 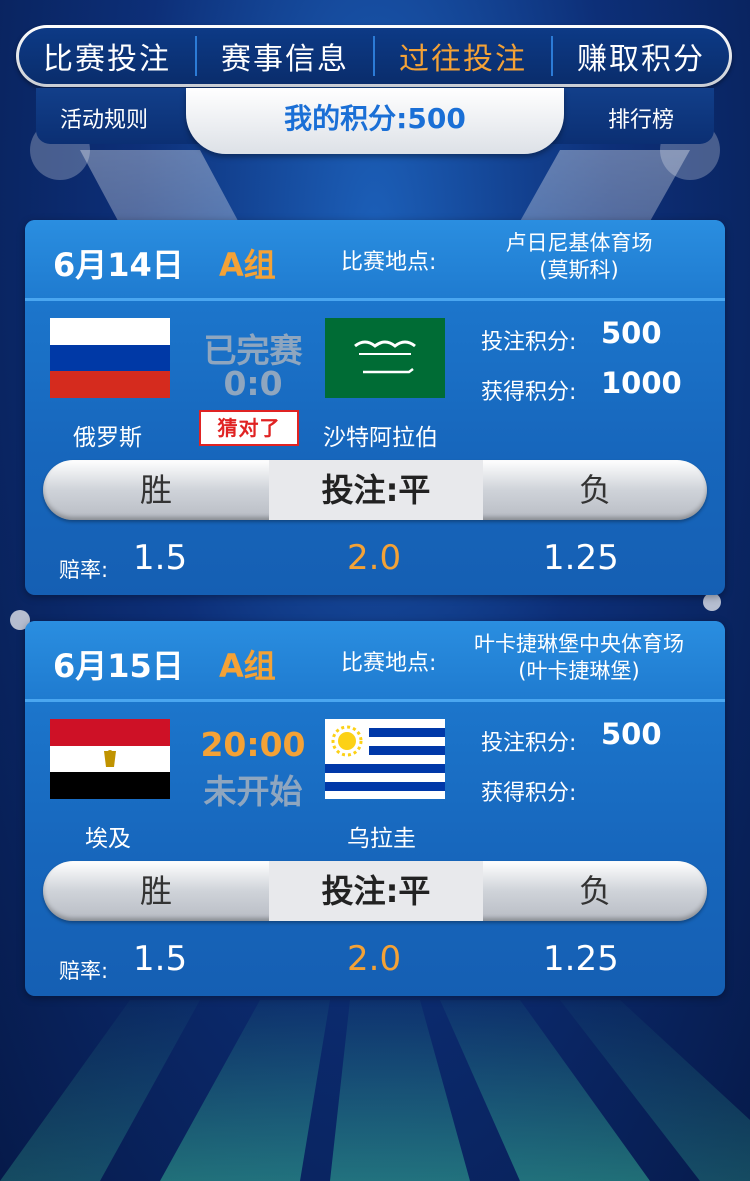 What do you see at coordinates (253, 383) in the screenshot?
I see `match-score: 0:0` at bounding box center [253, 383].